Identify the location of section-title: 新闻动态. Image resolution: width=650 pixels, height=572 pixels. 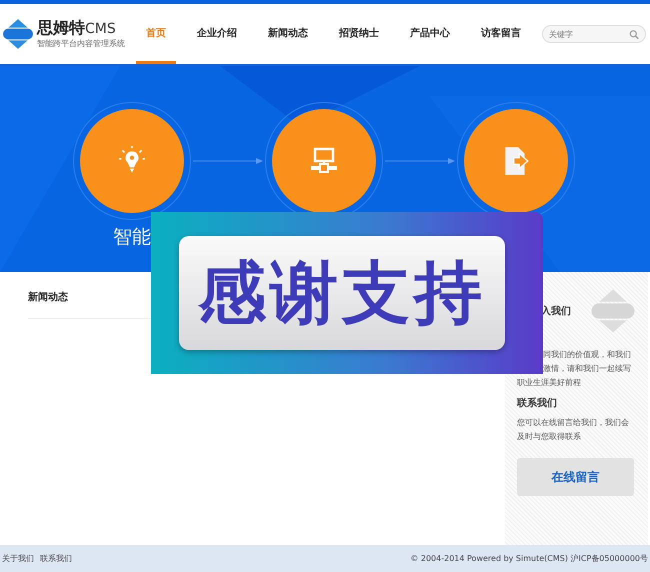
(48, 297).